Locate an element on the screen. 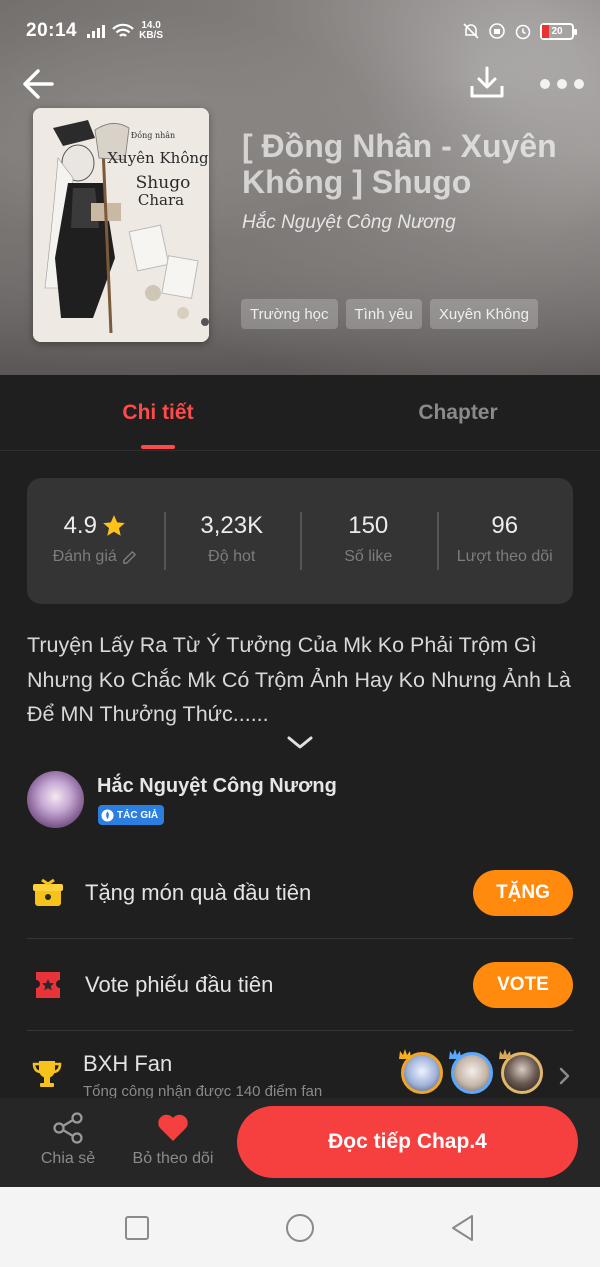  author-badge-label: TÁC GIẢ is located at coordinates (138, 815).